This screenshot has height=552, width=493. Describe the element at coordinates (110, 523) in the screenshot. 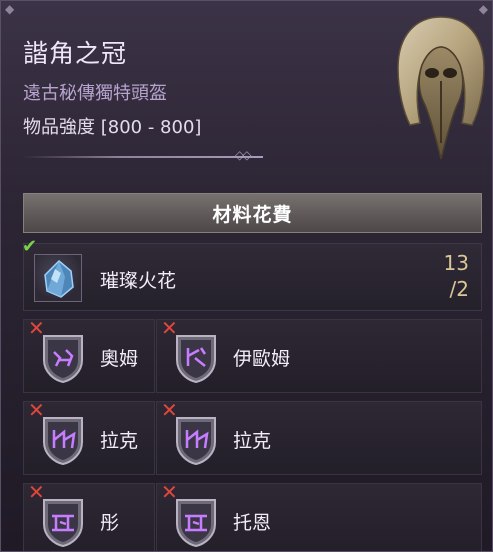

I see `rune-name: 彤` at that location.